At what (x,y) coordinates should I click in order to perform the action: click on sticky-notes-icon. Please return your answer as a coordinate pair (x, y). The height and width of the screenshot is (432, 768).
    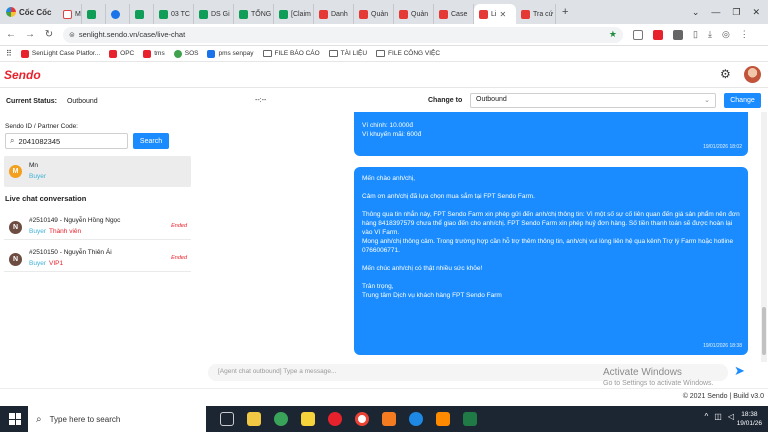
    Looking at the image, I should click on (308, 419).